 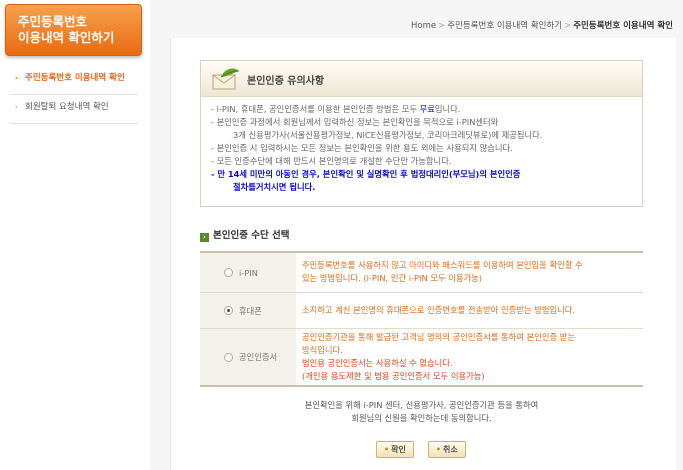 What do you see at coordinates (286, 81) in the screenshot?
I see `notice-title: 본인인증 유의사항` at bounding box center [286, 81].